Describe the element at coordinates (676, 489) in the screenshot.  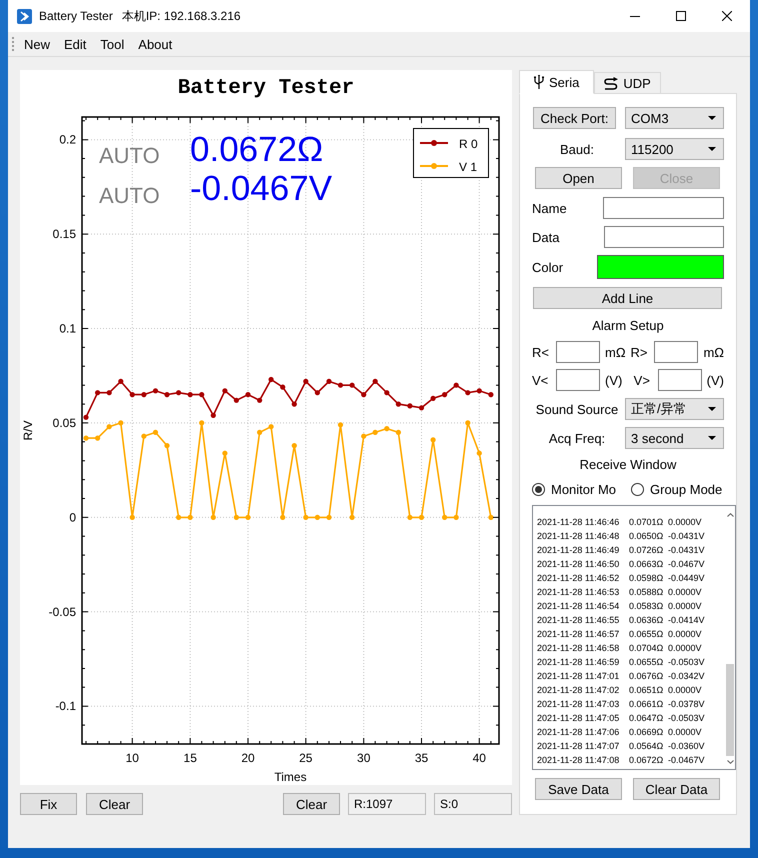
I see `mode-radio: Group Mode` at that location.